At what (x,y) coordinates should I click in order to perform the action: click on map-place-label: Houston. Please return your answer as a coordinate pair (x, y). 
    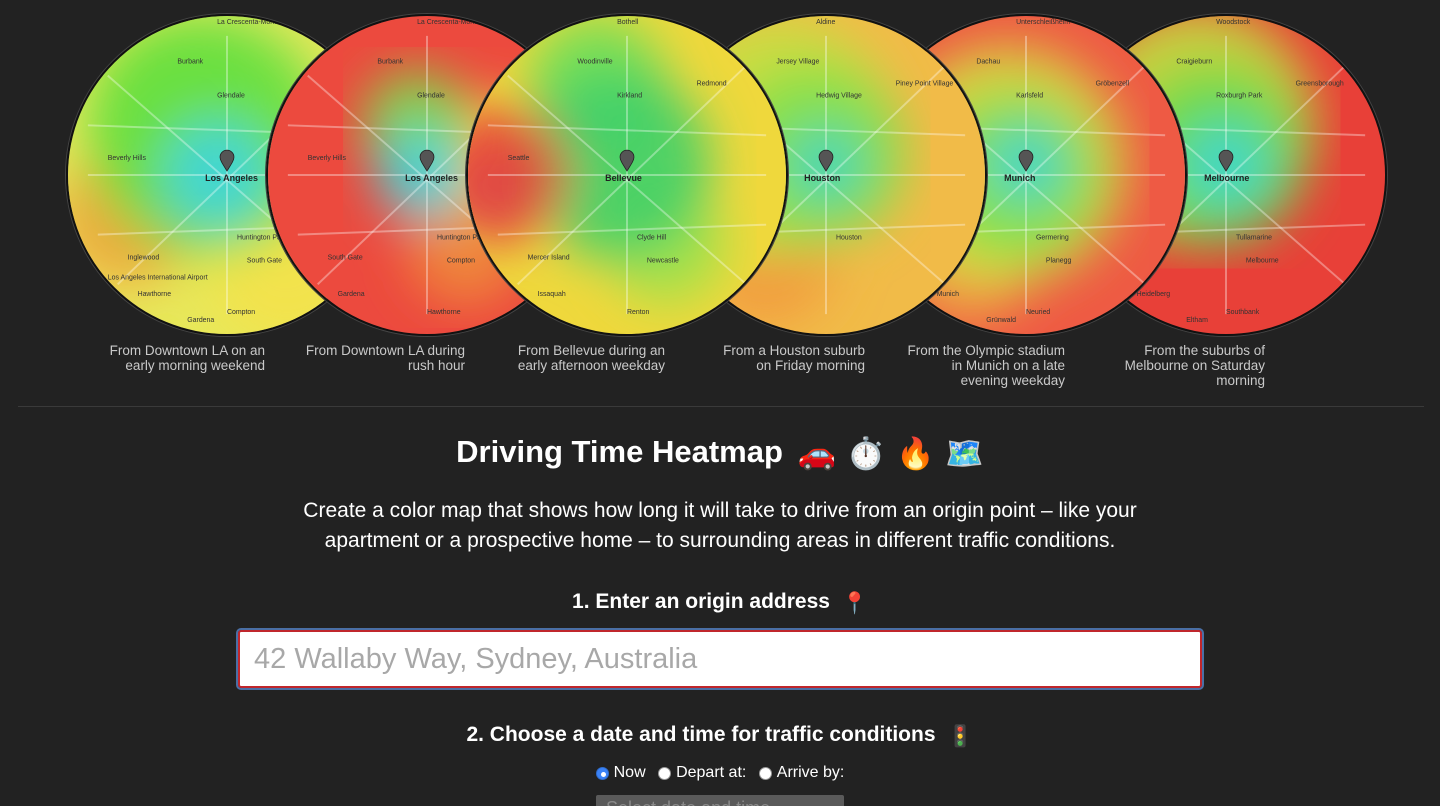
    Looking at the image, I should click on (849, 238).